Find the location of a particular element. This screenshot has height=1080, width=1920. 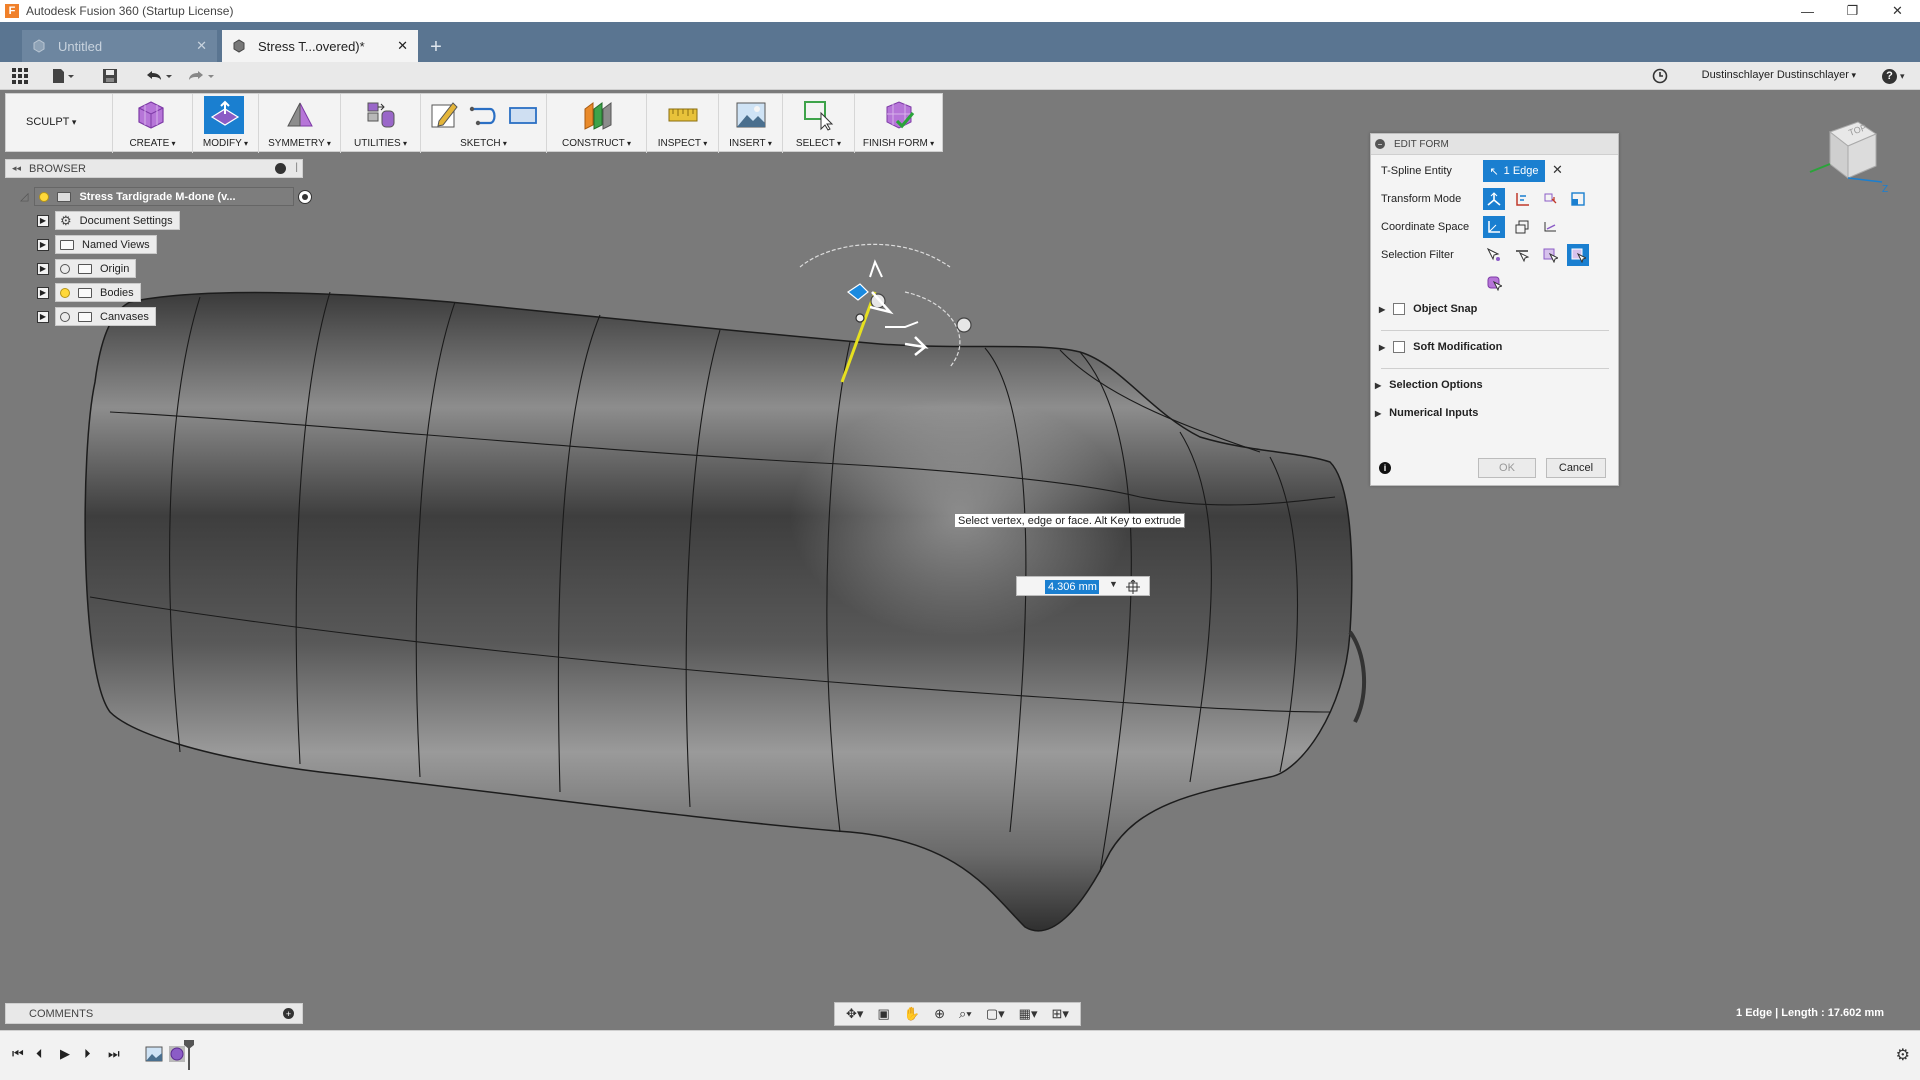

filter-face-icon is located at coordinates (1550, 255).